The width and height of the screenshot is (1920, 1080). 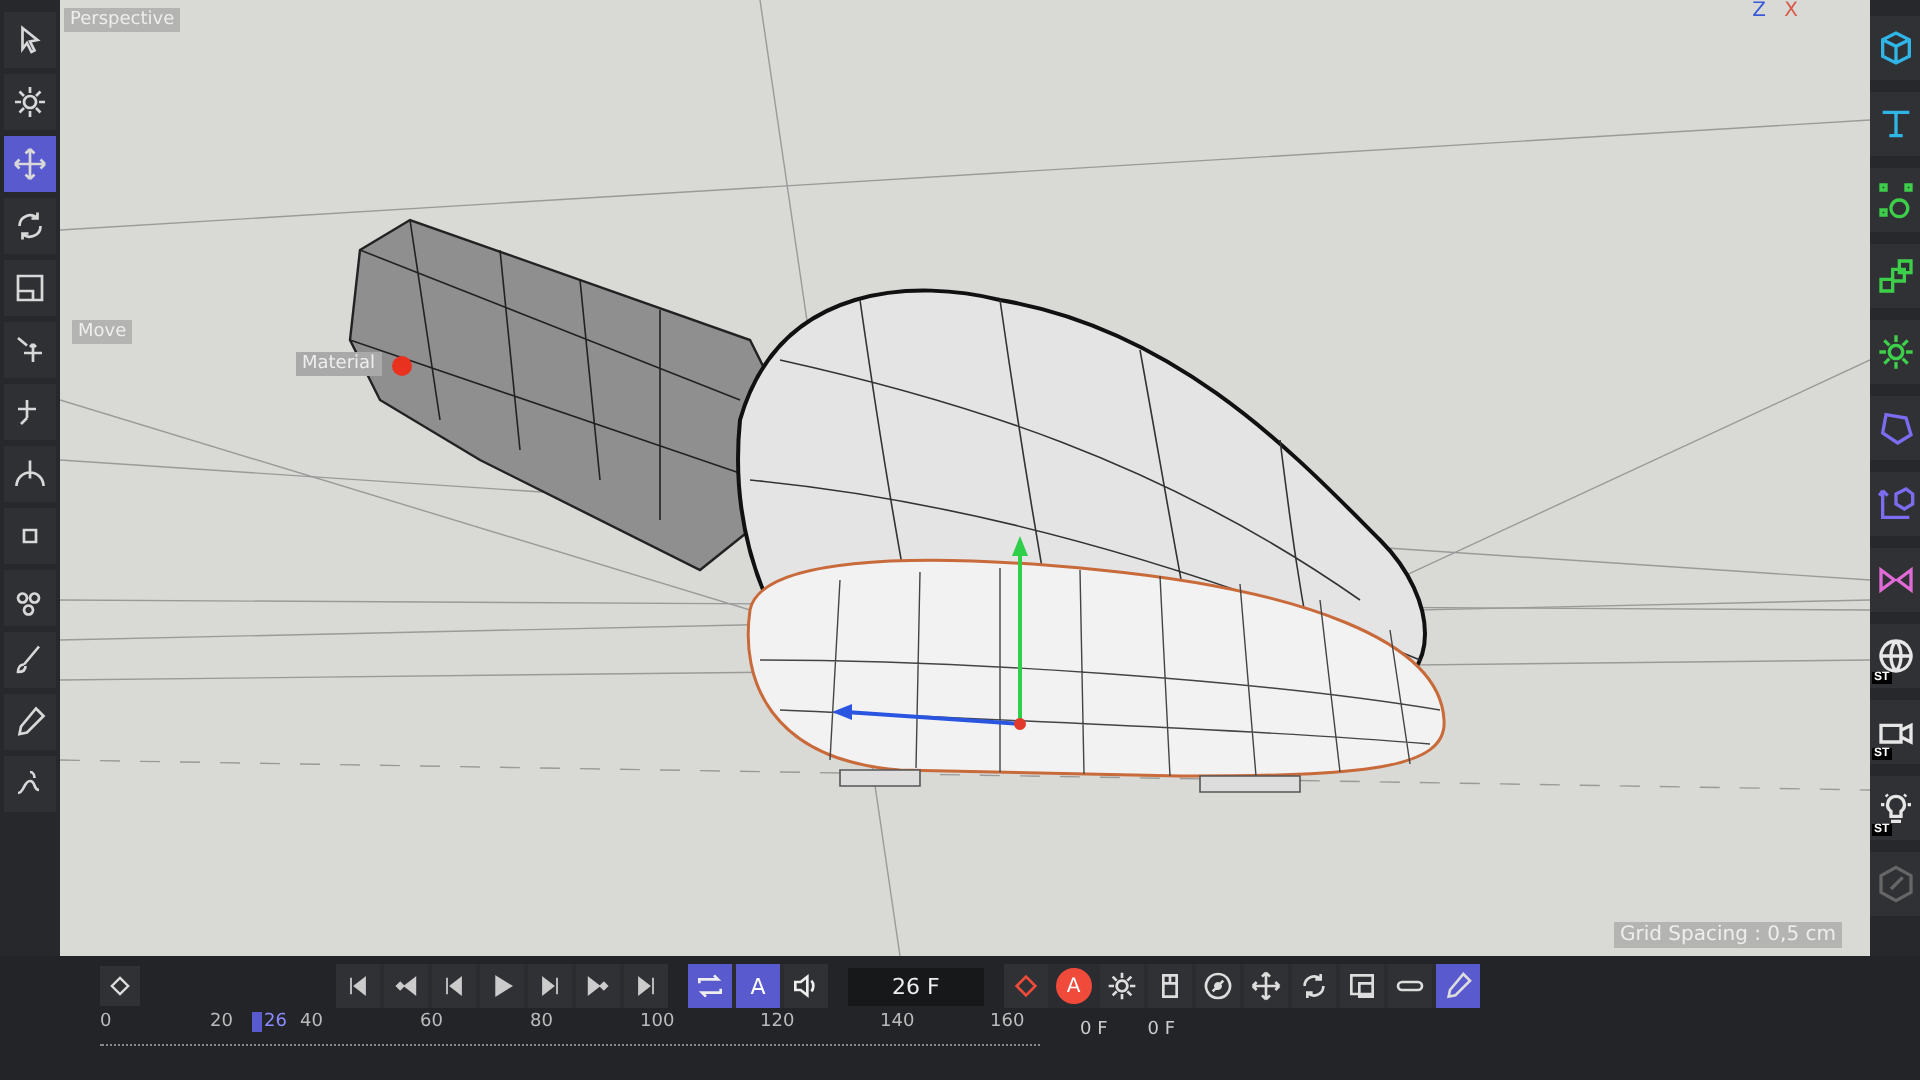 I want to click on frame-number: 60, so click(x=431, y=1022).